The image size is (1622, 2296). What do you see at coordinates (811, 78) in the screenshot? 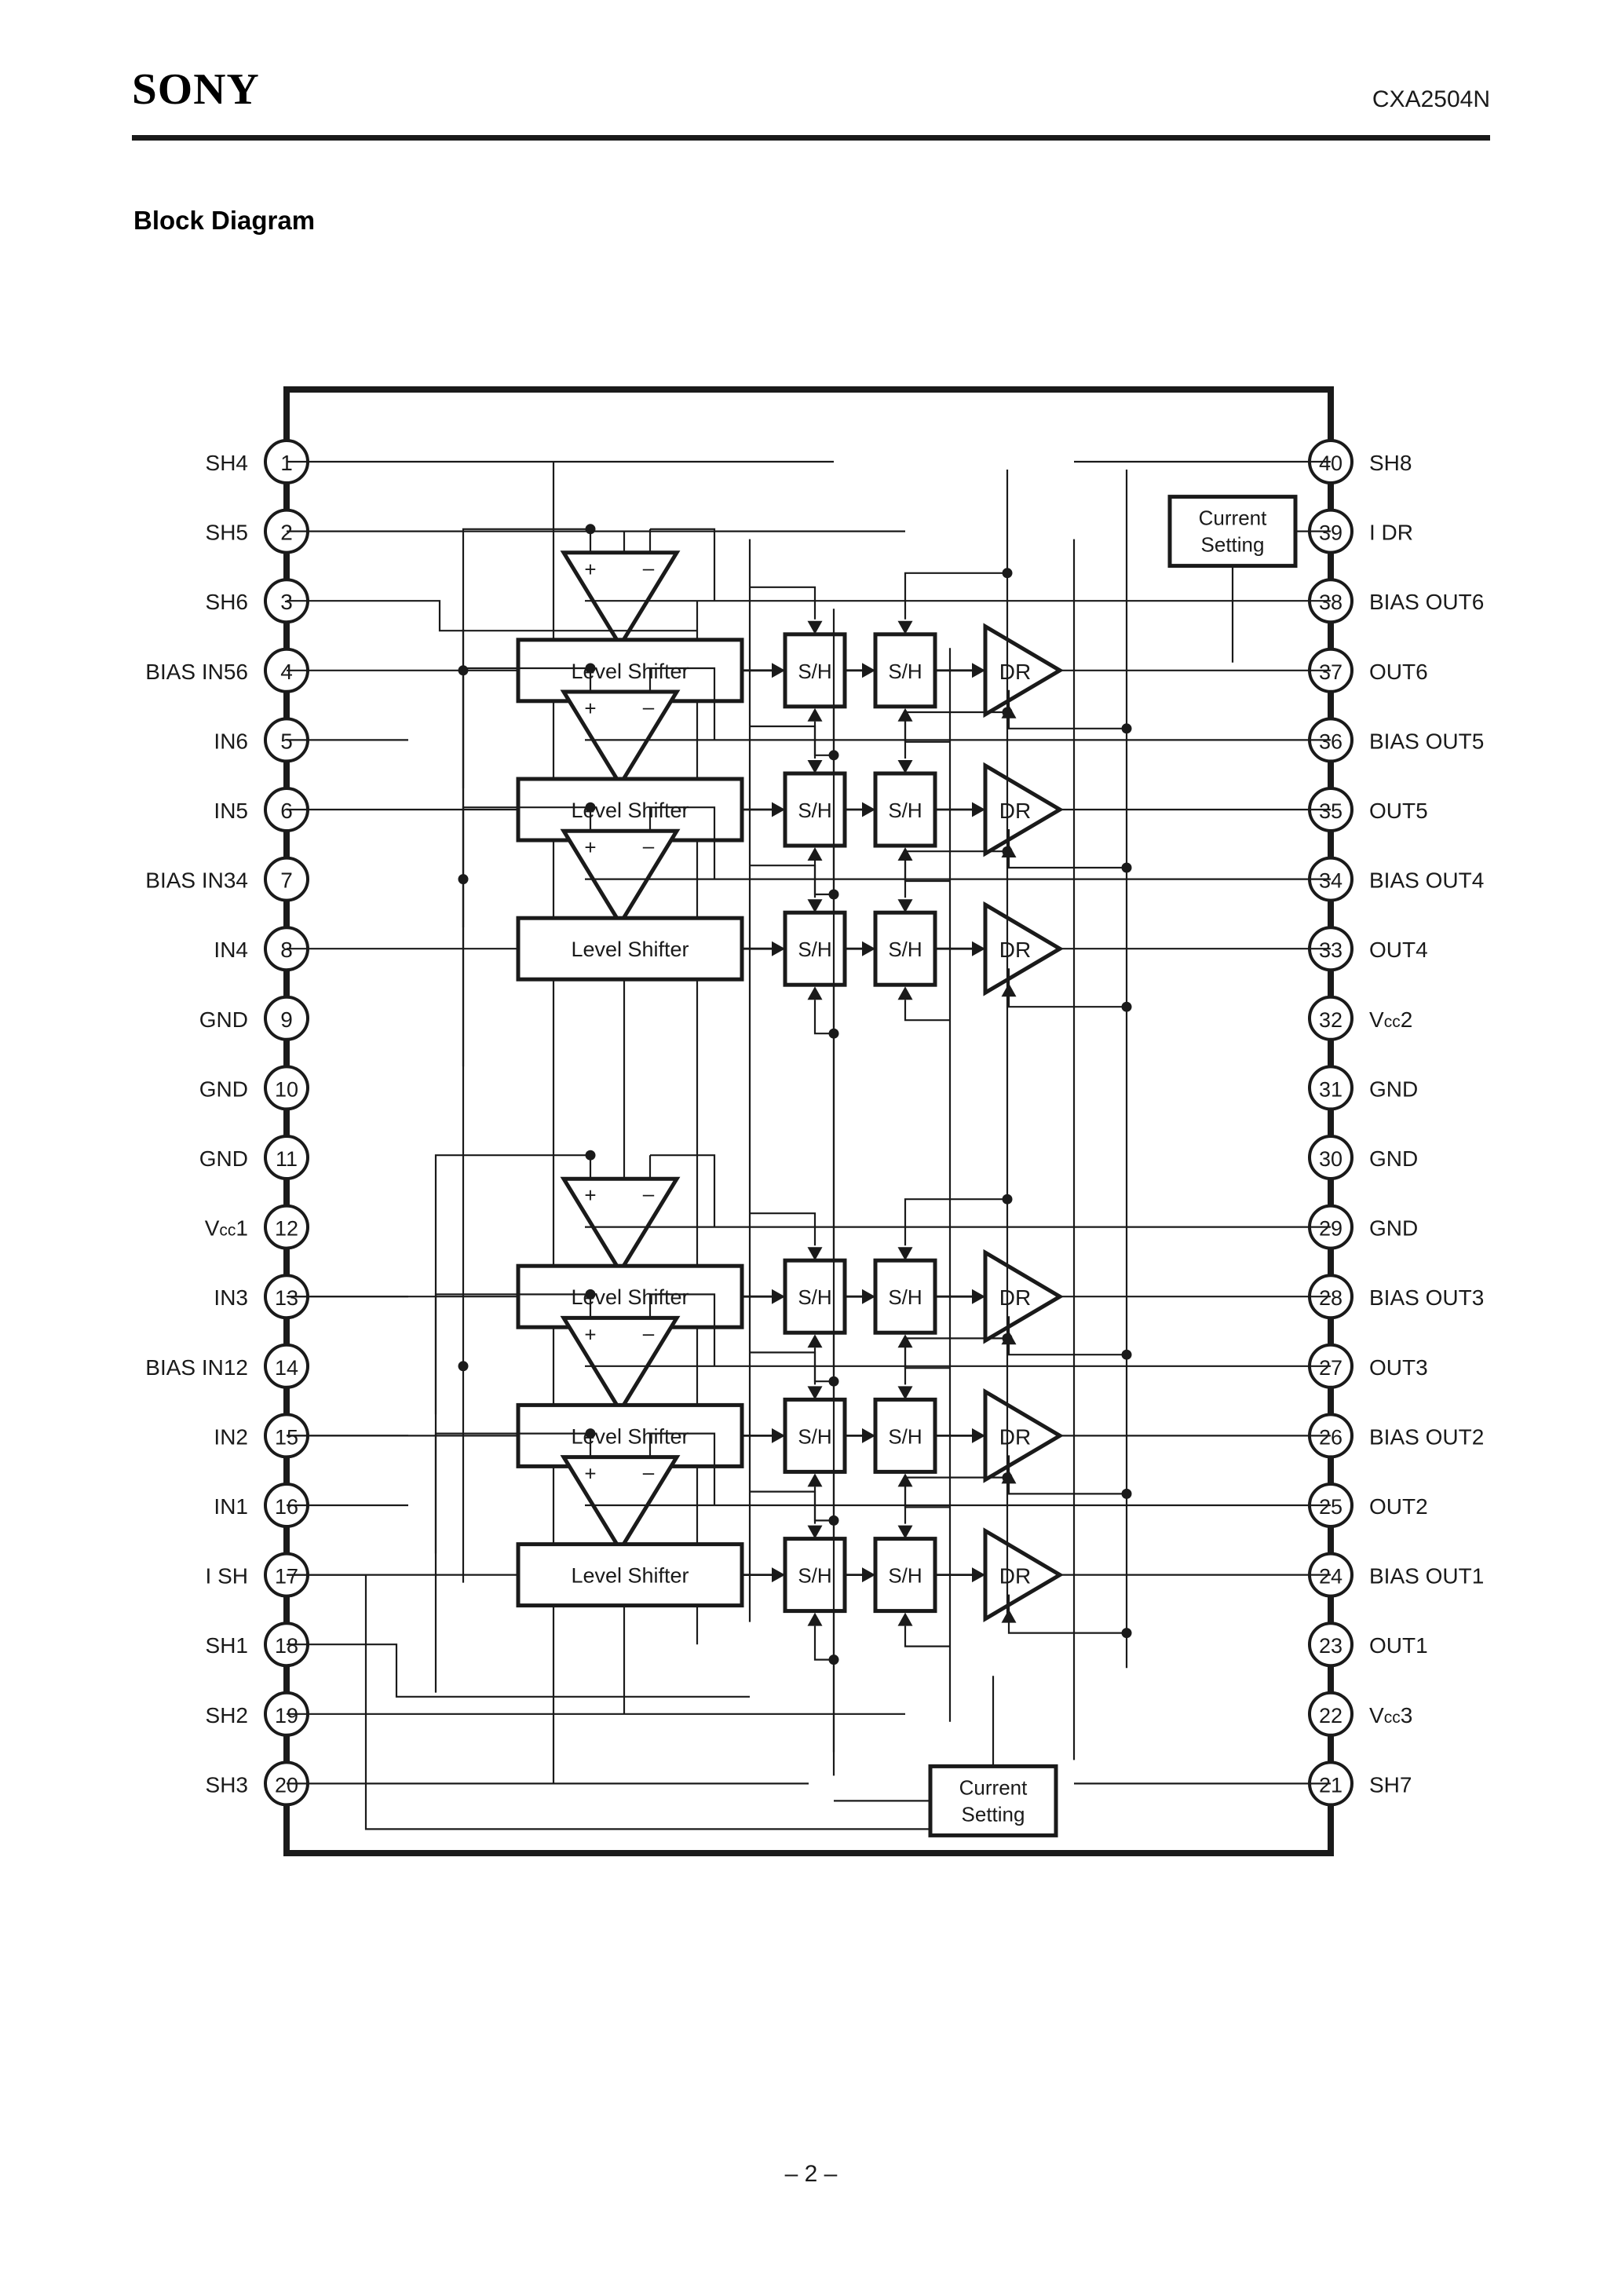
I see `page-header: SONY CXA2504N` at bounding box center [811, 78].